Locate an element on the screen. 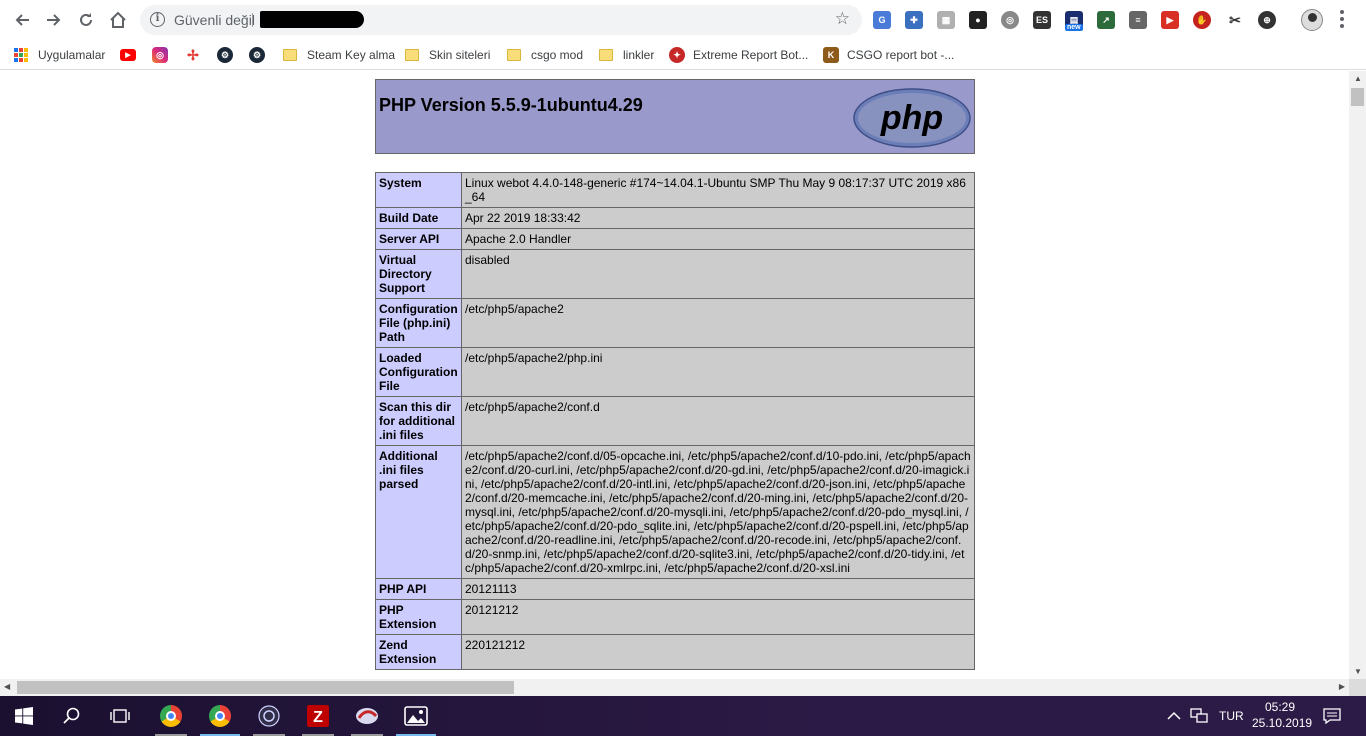  home-icon is located at coordinates (118, 20).